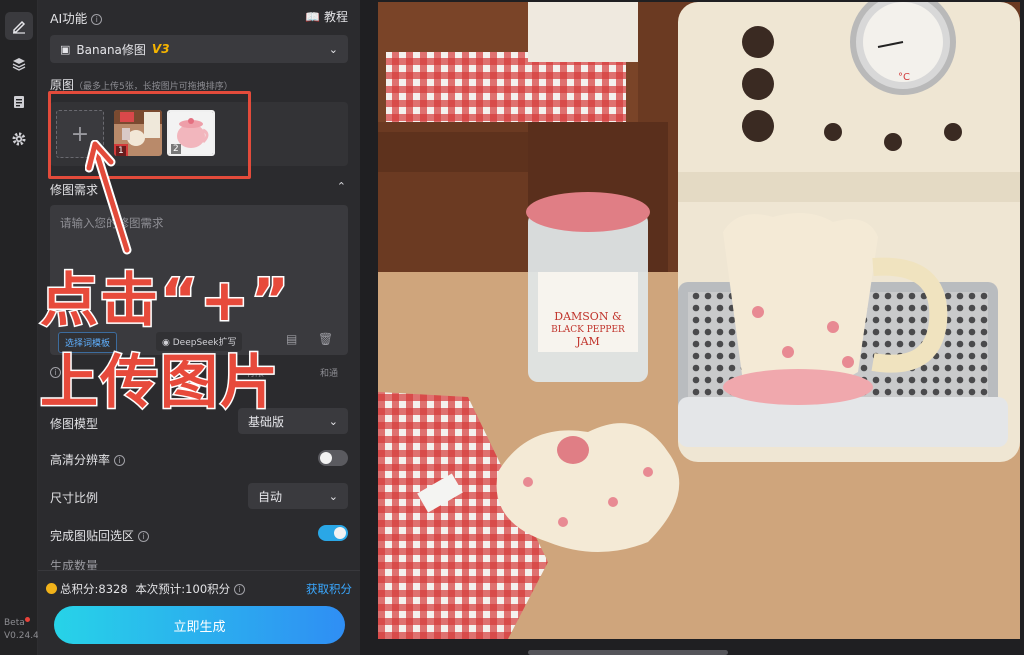  I want to click on svg-text: BLACK PEPPER, so click(588, 330).